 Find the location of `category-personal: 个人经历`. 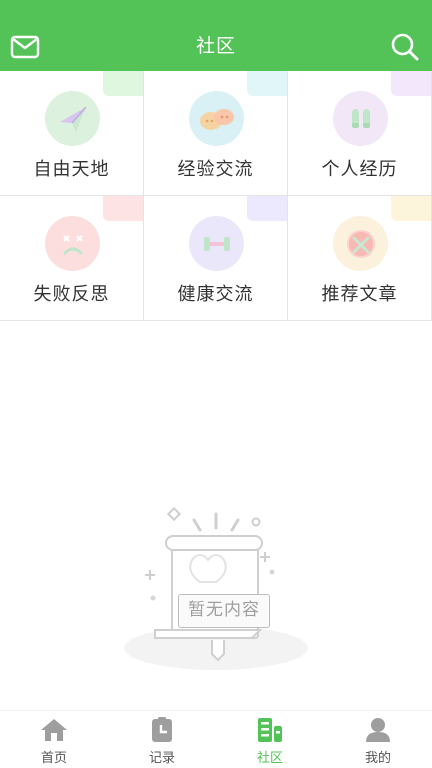

category-personal: 个人经历 is located at coordinates (359, 133).